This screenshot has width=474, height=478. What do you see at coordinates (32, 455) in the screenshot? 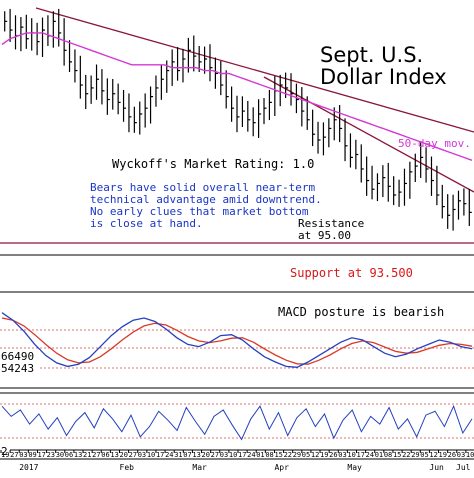
I see `x-axis-day-label: 09` at bounding box center [32, 455].